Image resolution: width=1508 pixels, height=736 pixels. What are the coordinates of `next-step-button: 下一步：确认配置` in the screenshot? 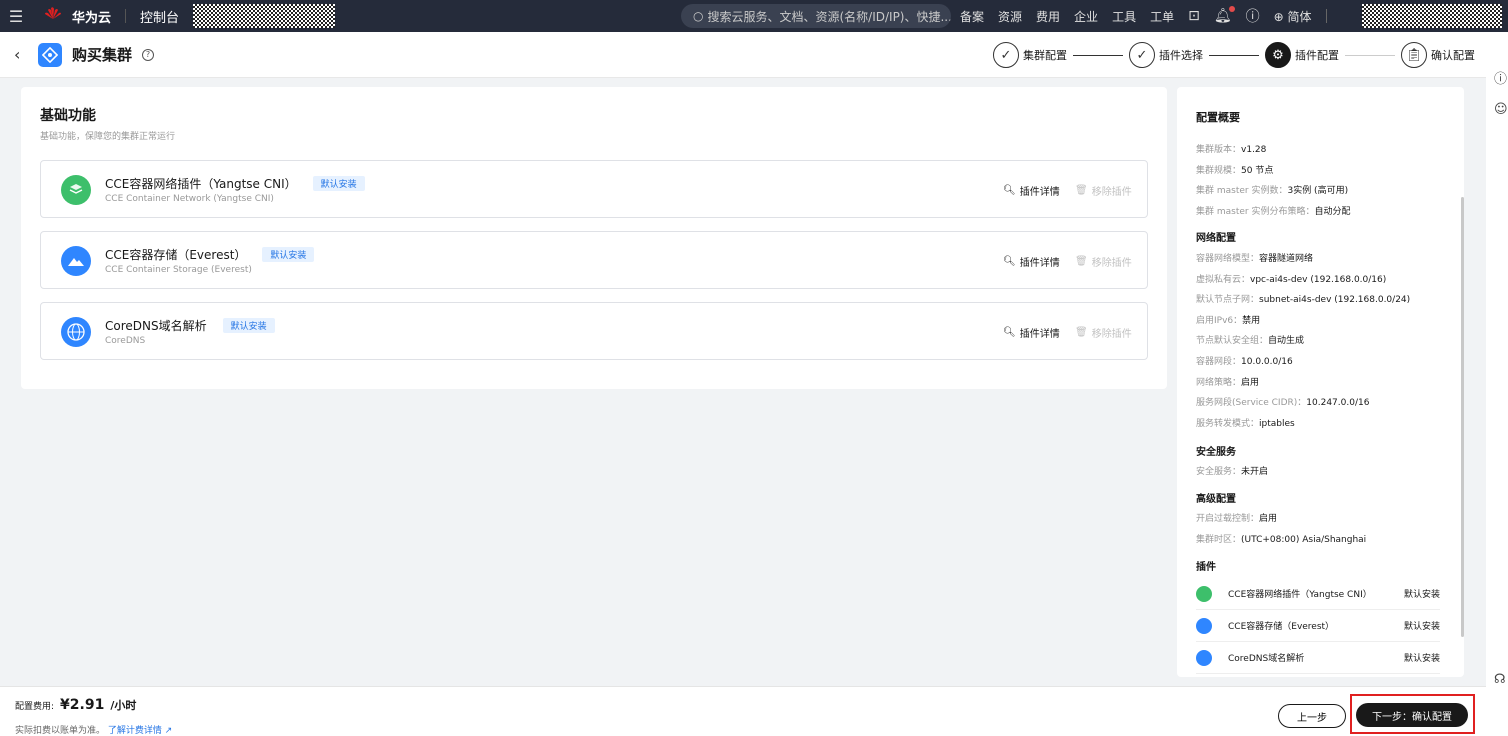 It's located at (1412, 715).